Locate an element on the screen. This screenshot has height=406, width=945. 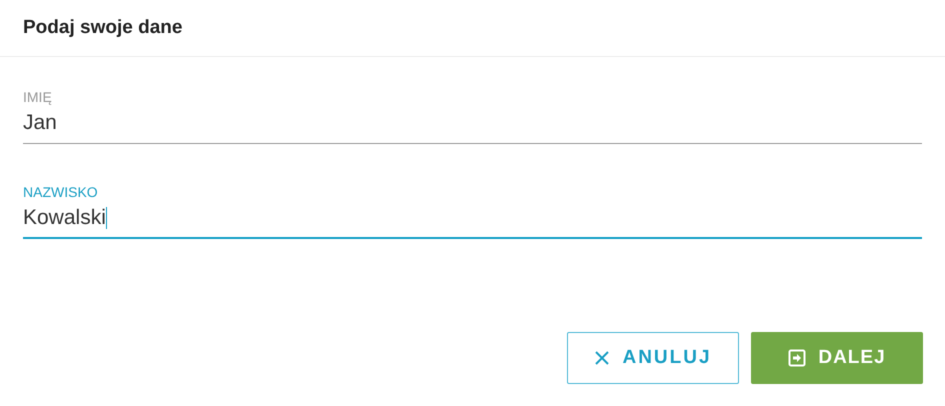
text-field: IMIĘ Jan is located at coordinates (472, 115).